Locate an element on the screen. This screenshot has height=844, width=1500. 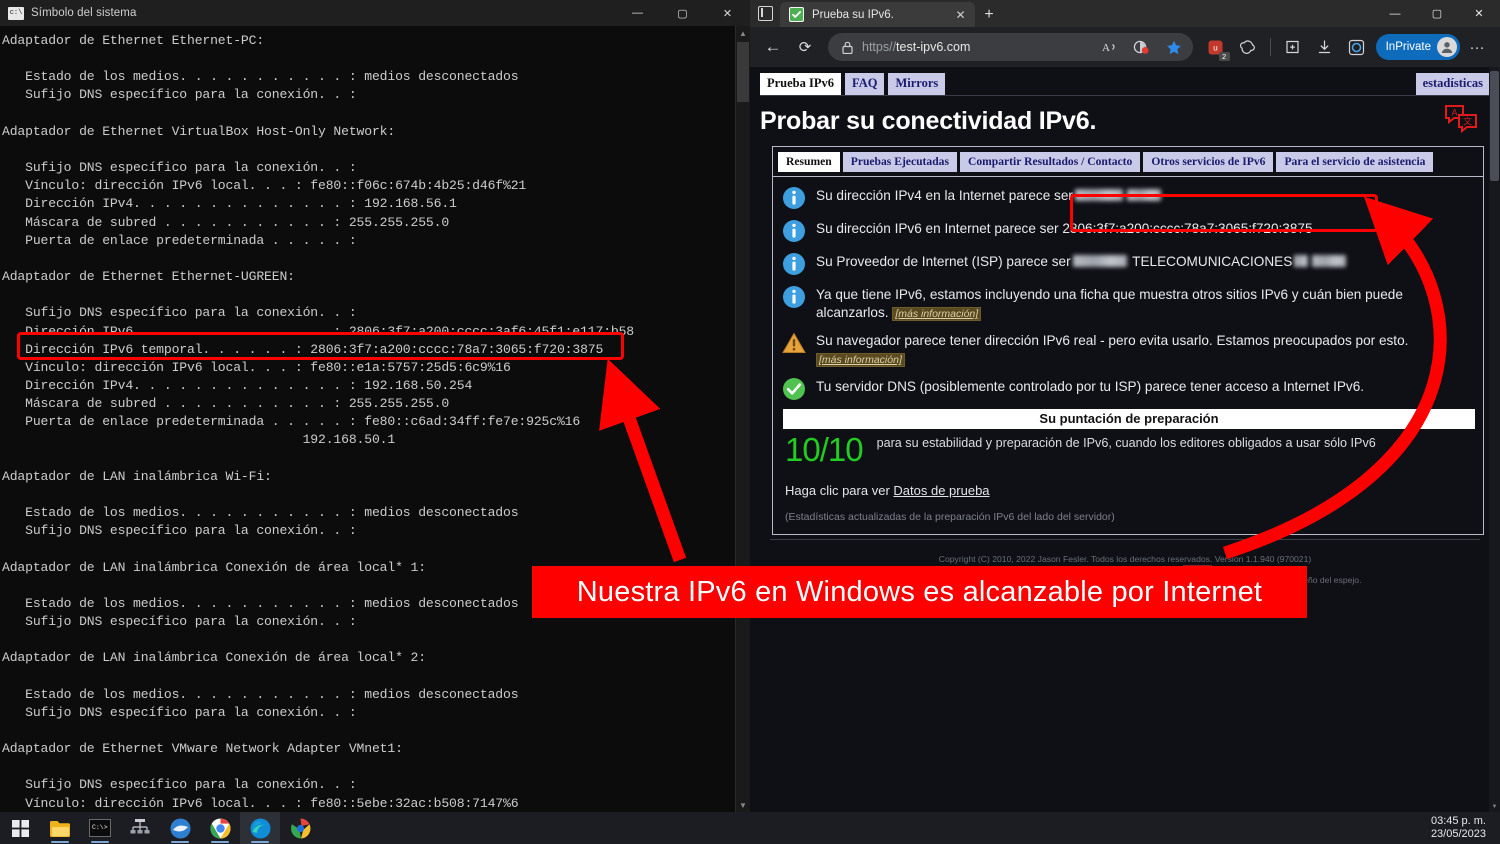
chrome-icon is located at coordinates (220, 828).